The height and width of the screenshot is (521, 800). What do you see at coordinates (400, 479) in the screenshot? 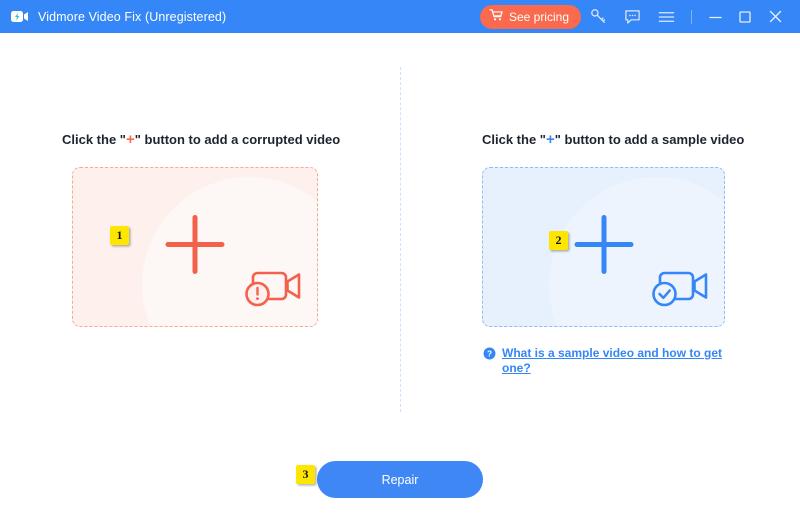
I see `repair-button: Repair` at bounding box center [400, 479].